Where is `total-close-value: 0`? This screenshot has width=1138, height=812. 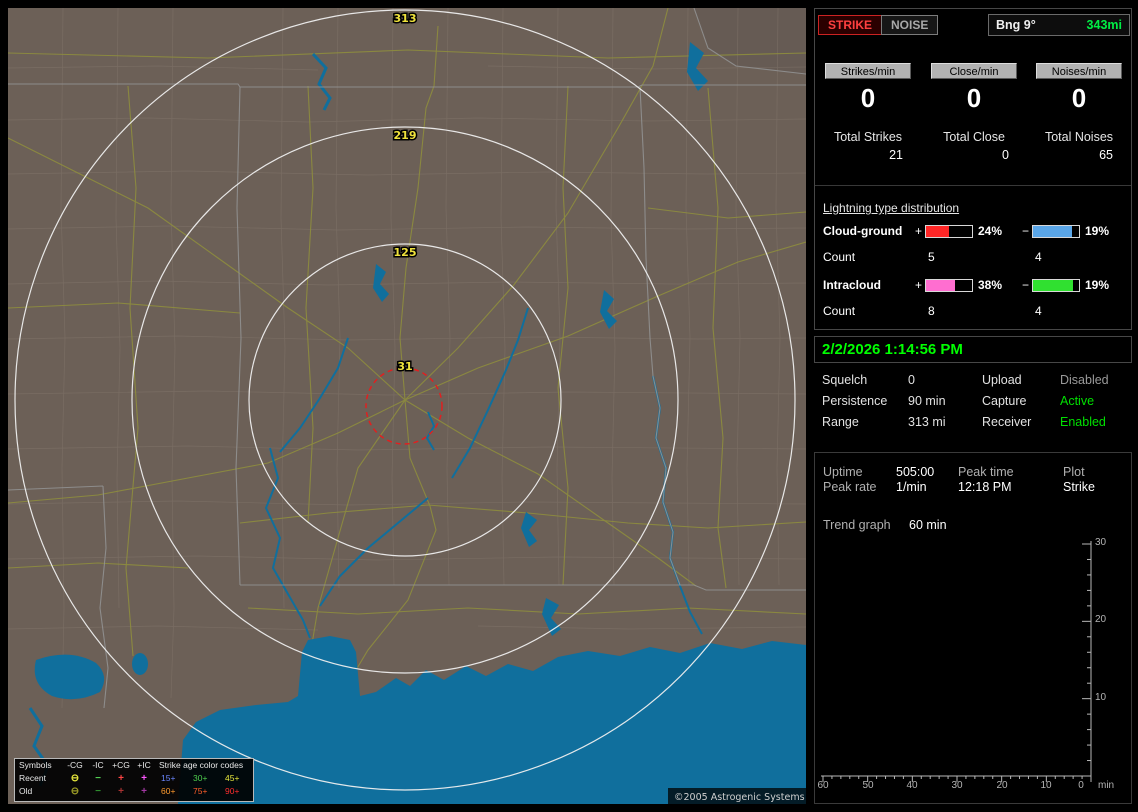
total-close-value: 0 is located at coordinates (1005, 155).